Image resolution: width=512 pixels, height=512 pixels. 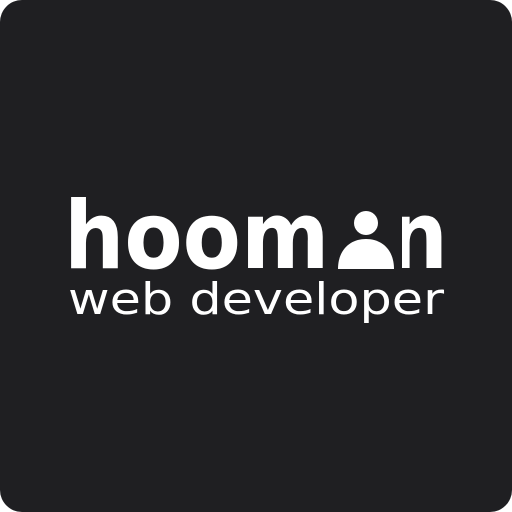 What do you see at coordinates (256, 299) in the screenshot?
I see `tagline: web developer` at bounding box center [256, 299].